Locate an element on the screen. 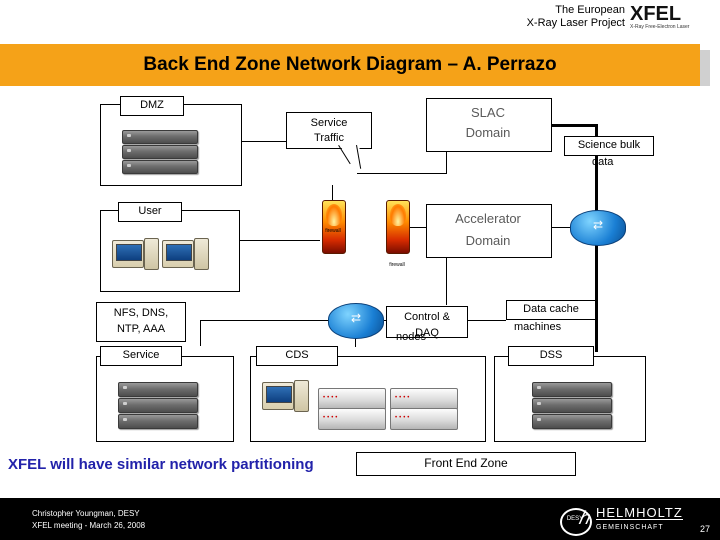  user-workstation-1-screen is located at coordinates (129, 252).